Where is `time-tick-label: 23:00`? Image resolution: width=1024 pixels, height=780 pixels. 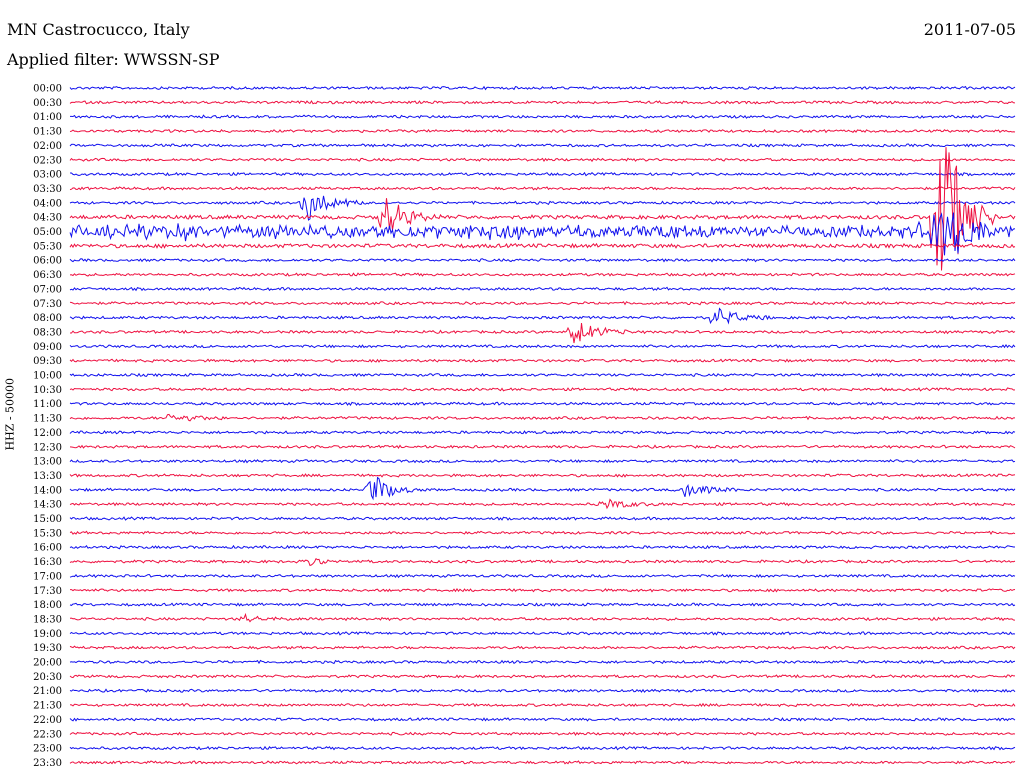 time-tick-label: 23:00 is located at coordinates (47, 749).